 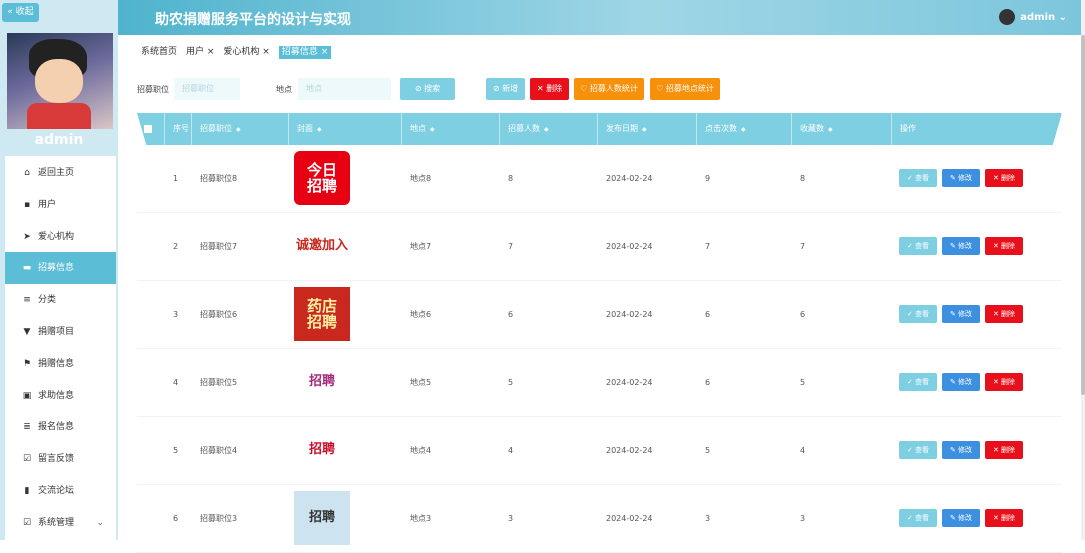 I want to click on sidebar-item-label: 爱心机构, so click(x=56, y=236).